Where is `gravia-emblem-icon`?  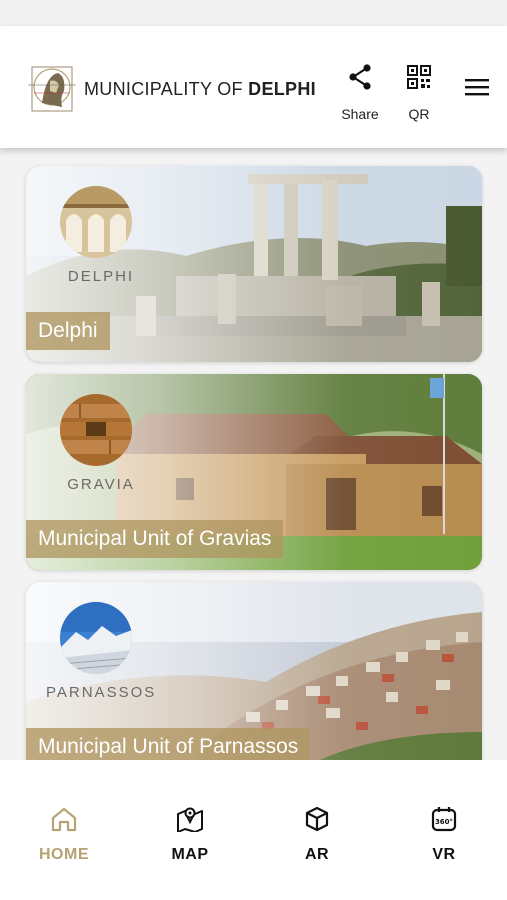
gravia-emblem-icon is located at coordinates (96, 430).